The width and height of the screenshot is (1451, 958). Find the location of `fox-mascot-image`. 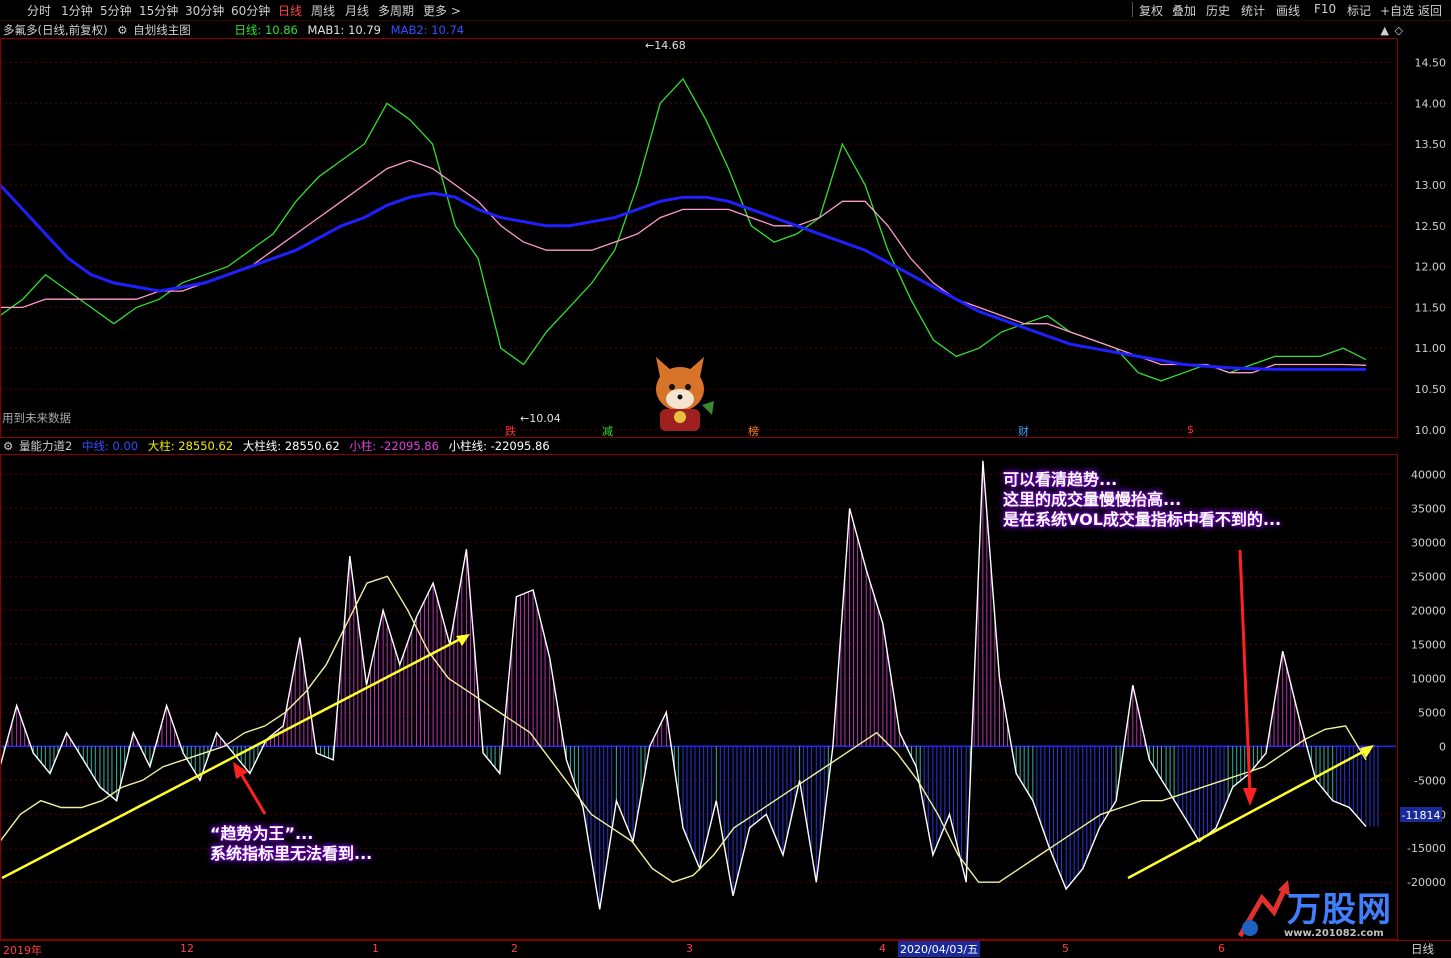

fox-mascot-image is located at coordinates (685, 394).